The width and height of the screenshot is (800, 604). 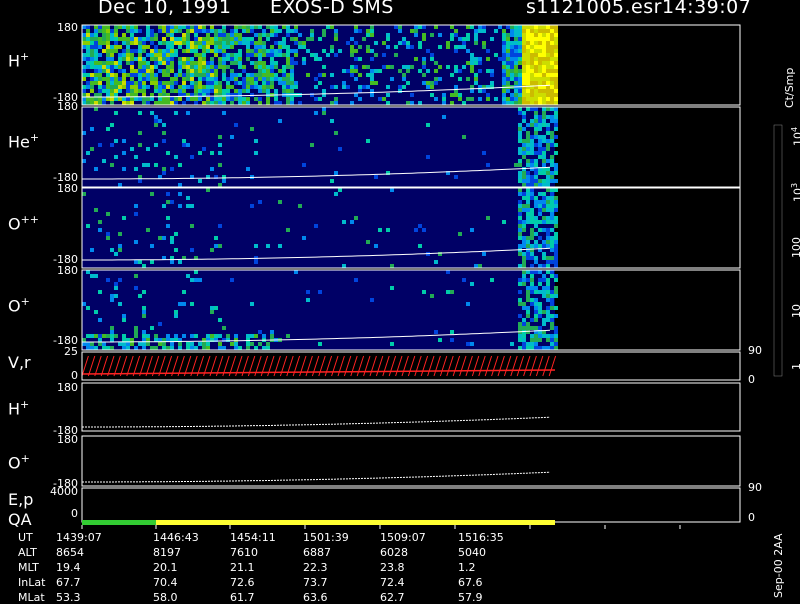 What do you see at coordinates (19, 362) in the screenshot?
I see `panel-label-v-r: V,r` at bounding box center [19, 362].